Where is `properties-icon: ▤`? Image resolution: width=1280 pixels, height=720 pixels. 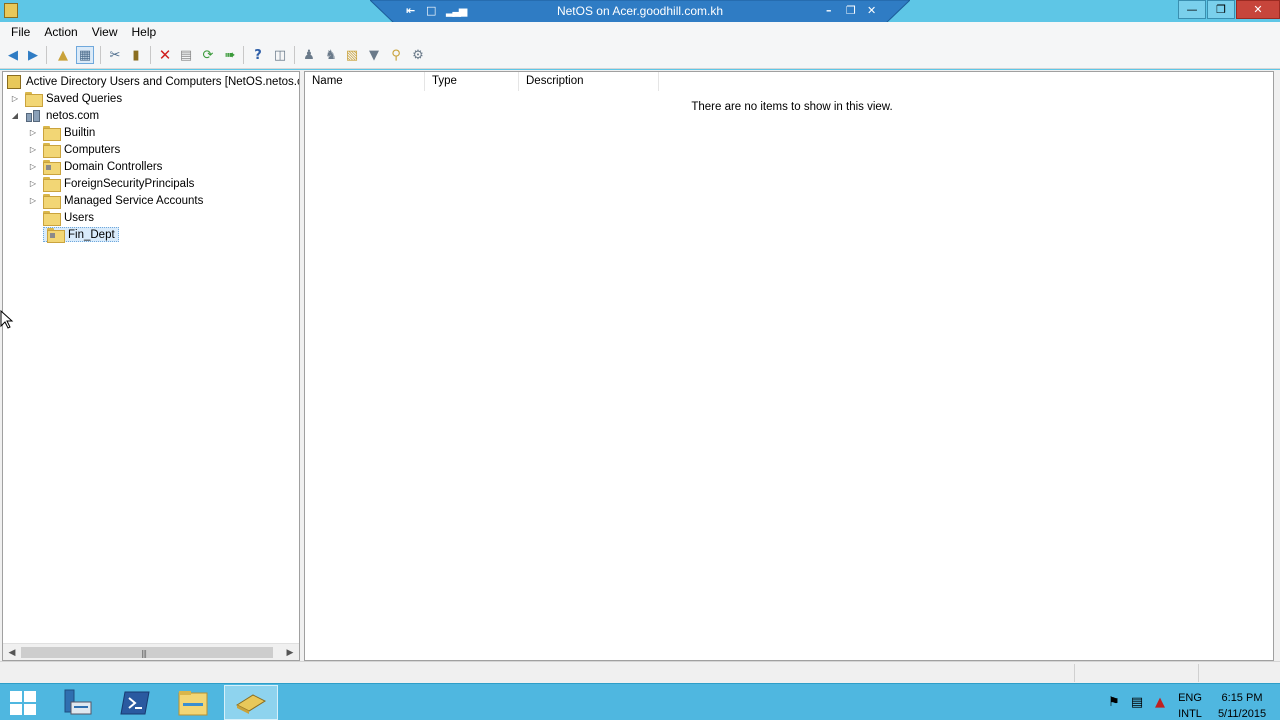
properties-icon: ▤ is located at coordinates (186, 55).